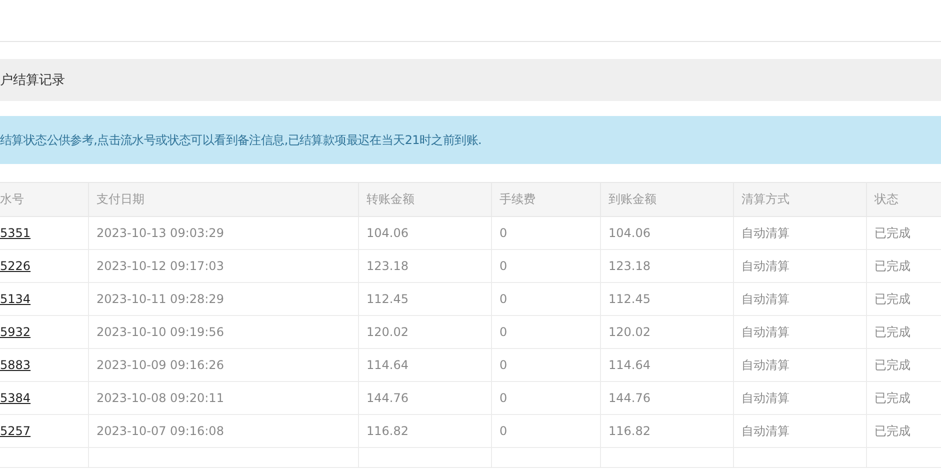  Describe the element at coordinates (223, 431) in the screenshot. I see `table-cell: 2023-10-07 09:16:08` at that location.